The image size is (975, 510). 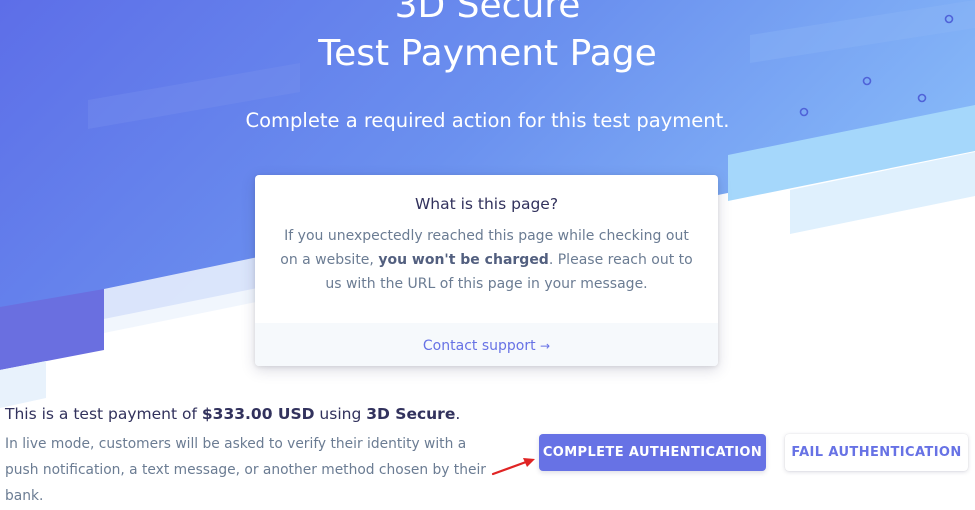 What do you see at coordinates (103, 414) in the screenshot?
I see `summary-prefix: This is a test payment of` at bounding box center [103, 414].